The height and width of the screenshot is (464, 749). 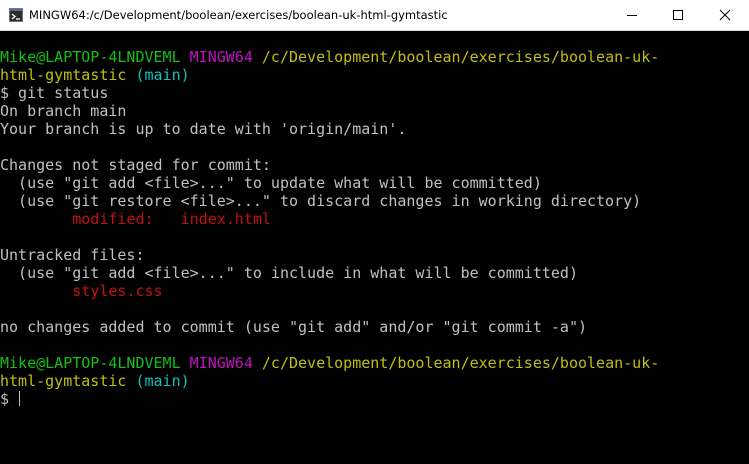 I want to click on minimize-icon, so click(x=632, y=15).